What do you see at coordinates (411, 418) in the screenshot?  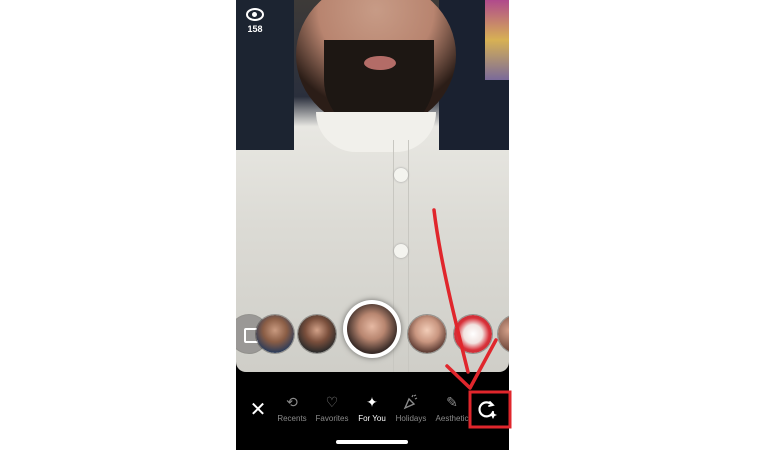 I see `tab-label: Holidays` at bounding box center [411, 418].